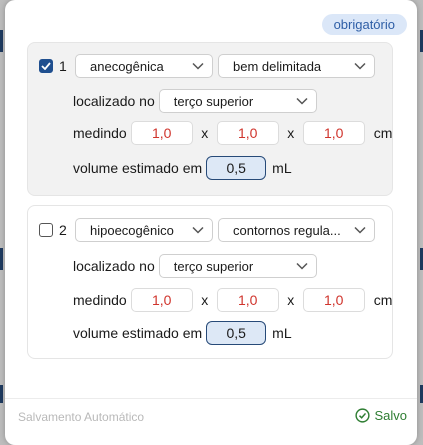 Image resolution: width=423 pixels, height=445 pixels. What do you see at coordinates (132, 230) in the screenshot?
I see `echogenicity-value: hipoecogênico` at bounding box center [132, 230].